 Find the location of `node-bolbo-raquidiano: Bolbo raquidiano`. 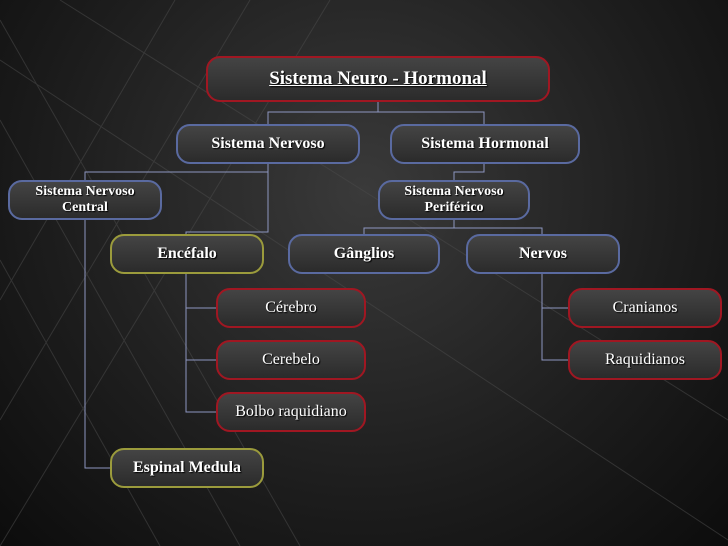

node-bolbo-raquidiano: Bolbo raquidiano is located at coordinates (291, 412).